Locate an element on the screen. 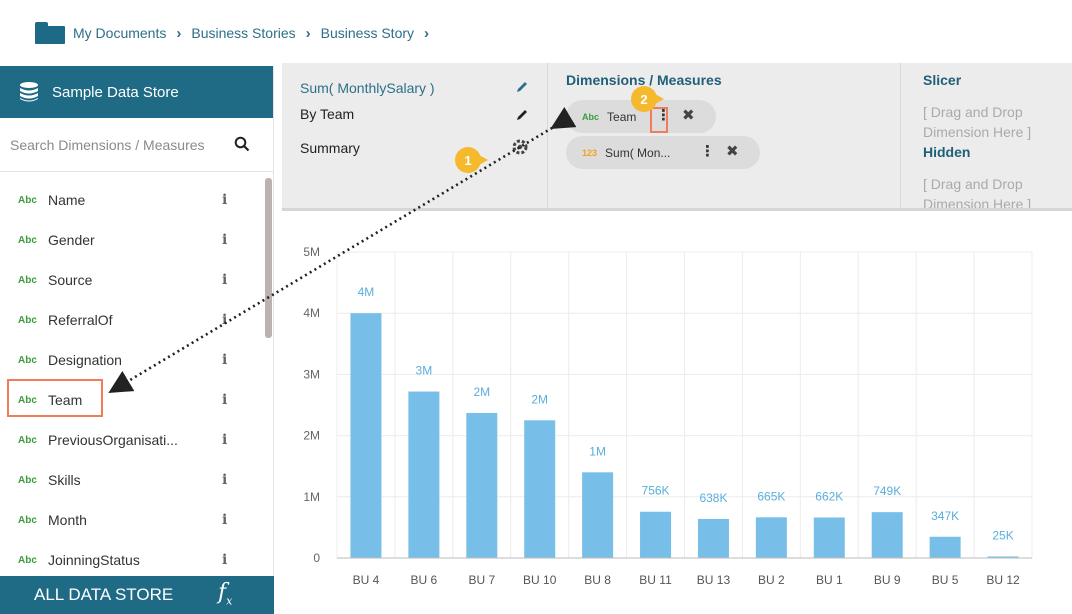 The height and width of the screenshot is (614, 1072). all-data-store-button: ALL DATA STORE fx is located at coordinates (137, 595).